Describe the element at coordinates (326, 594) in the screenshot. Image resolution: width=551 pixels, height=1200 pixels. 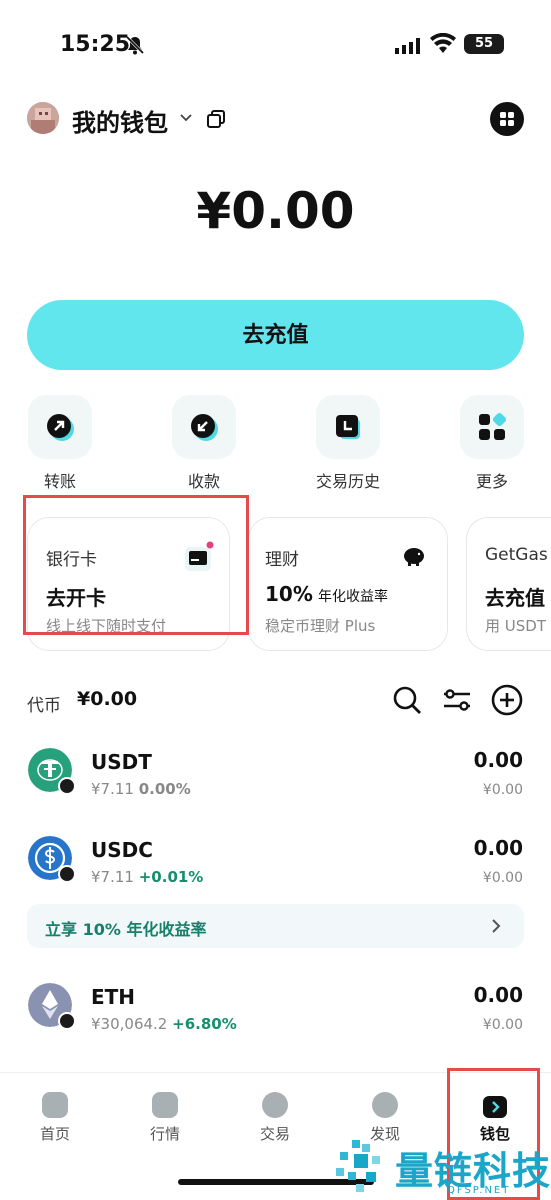
I see `card-main: 10% 年化收益率` at that location.